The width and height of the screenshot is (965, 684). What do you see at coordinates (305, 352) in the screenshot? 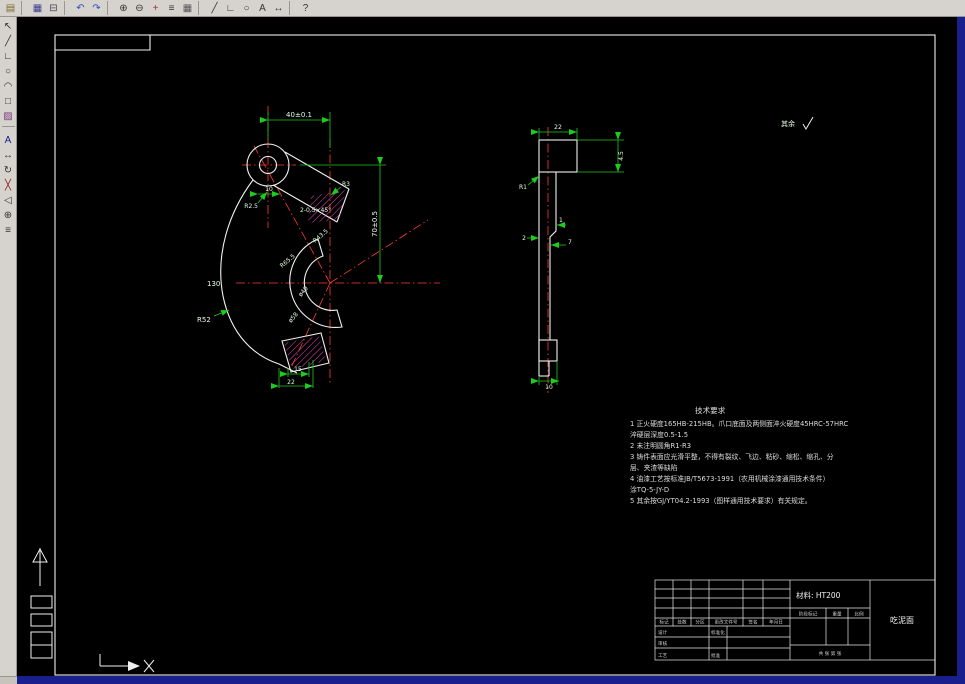
I see `front-foot-hatch` at bounding box center [305, 352].